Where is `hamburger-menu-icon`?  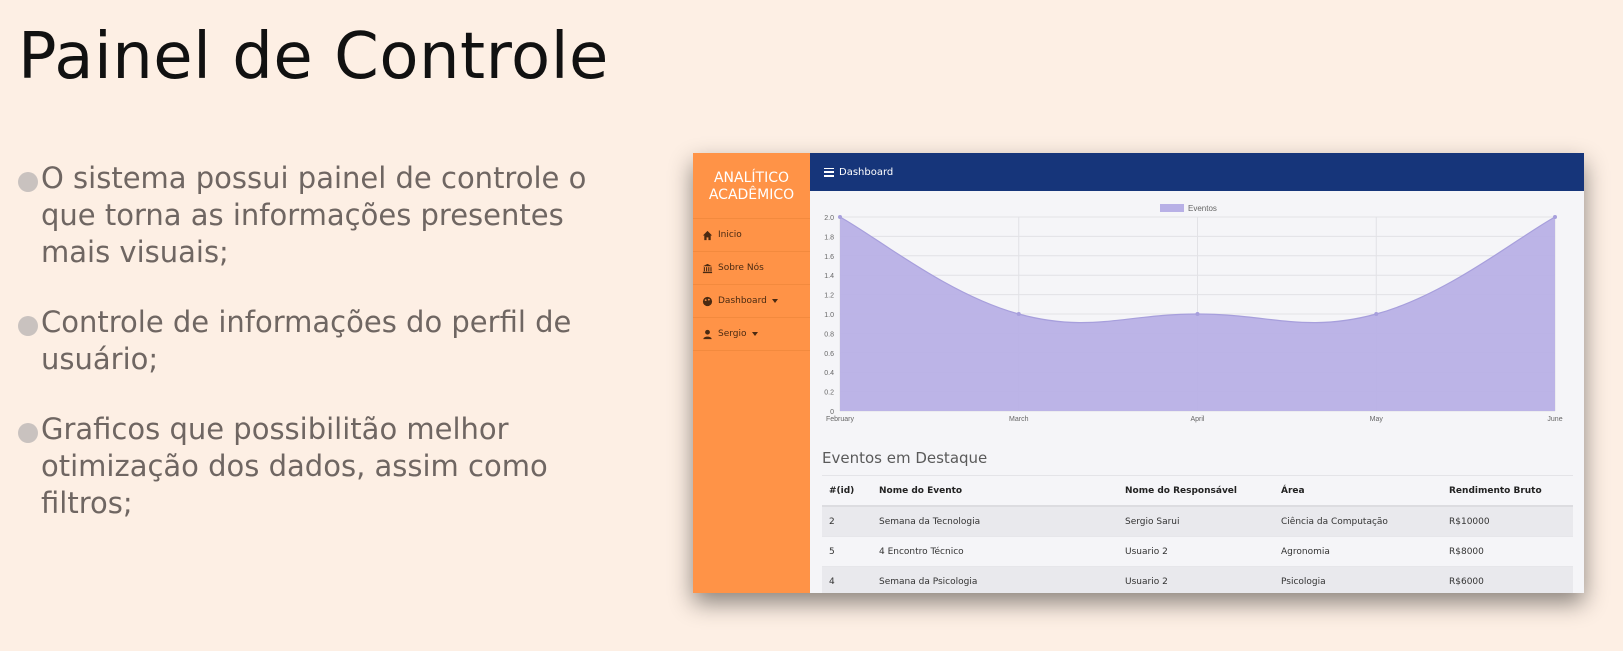 hamburger-menu-icon is located at coordinates (829, 172).